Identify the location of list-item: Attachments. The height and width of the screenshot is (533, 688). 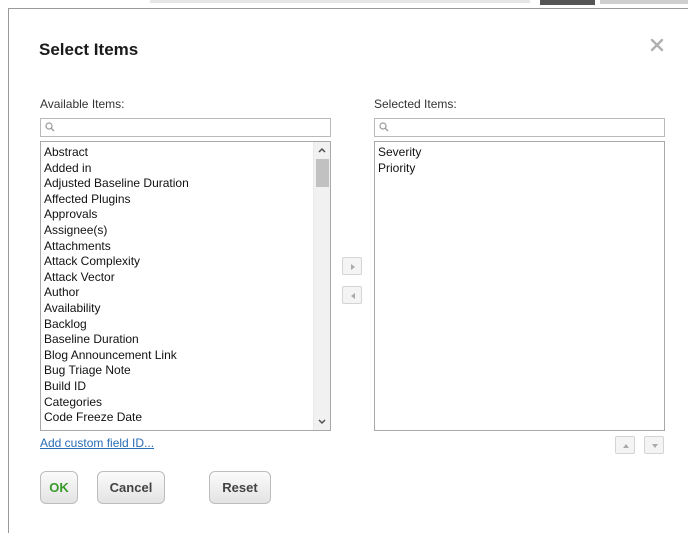
(186, 247).